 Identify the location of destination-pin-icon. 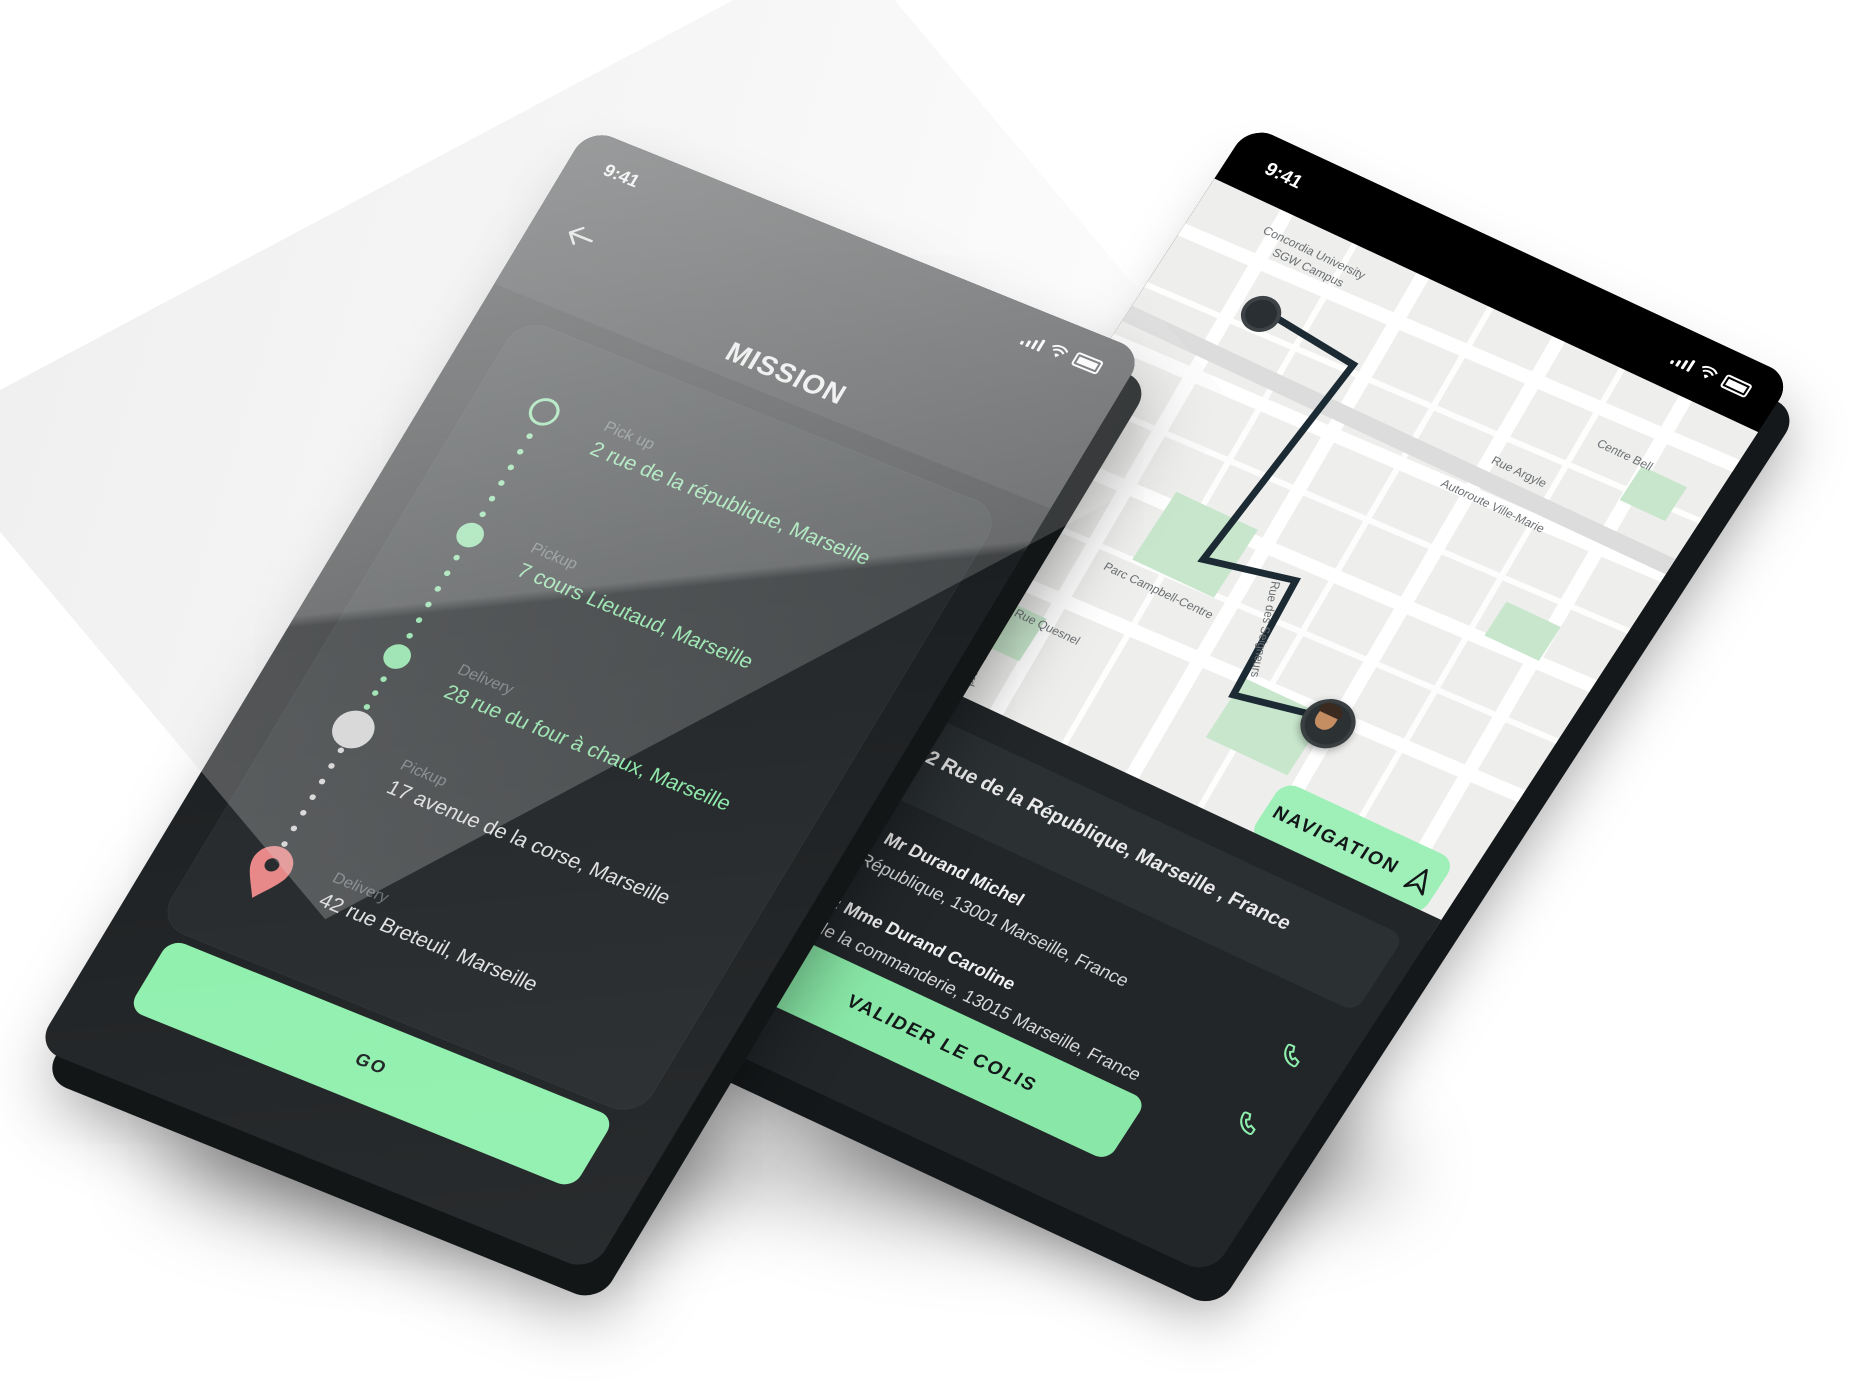
(271, 872).